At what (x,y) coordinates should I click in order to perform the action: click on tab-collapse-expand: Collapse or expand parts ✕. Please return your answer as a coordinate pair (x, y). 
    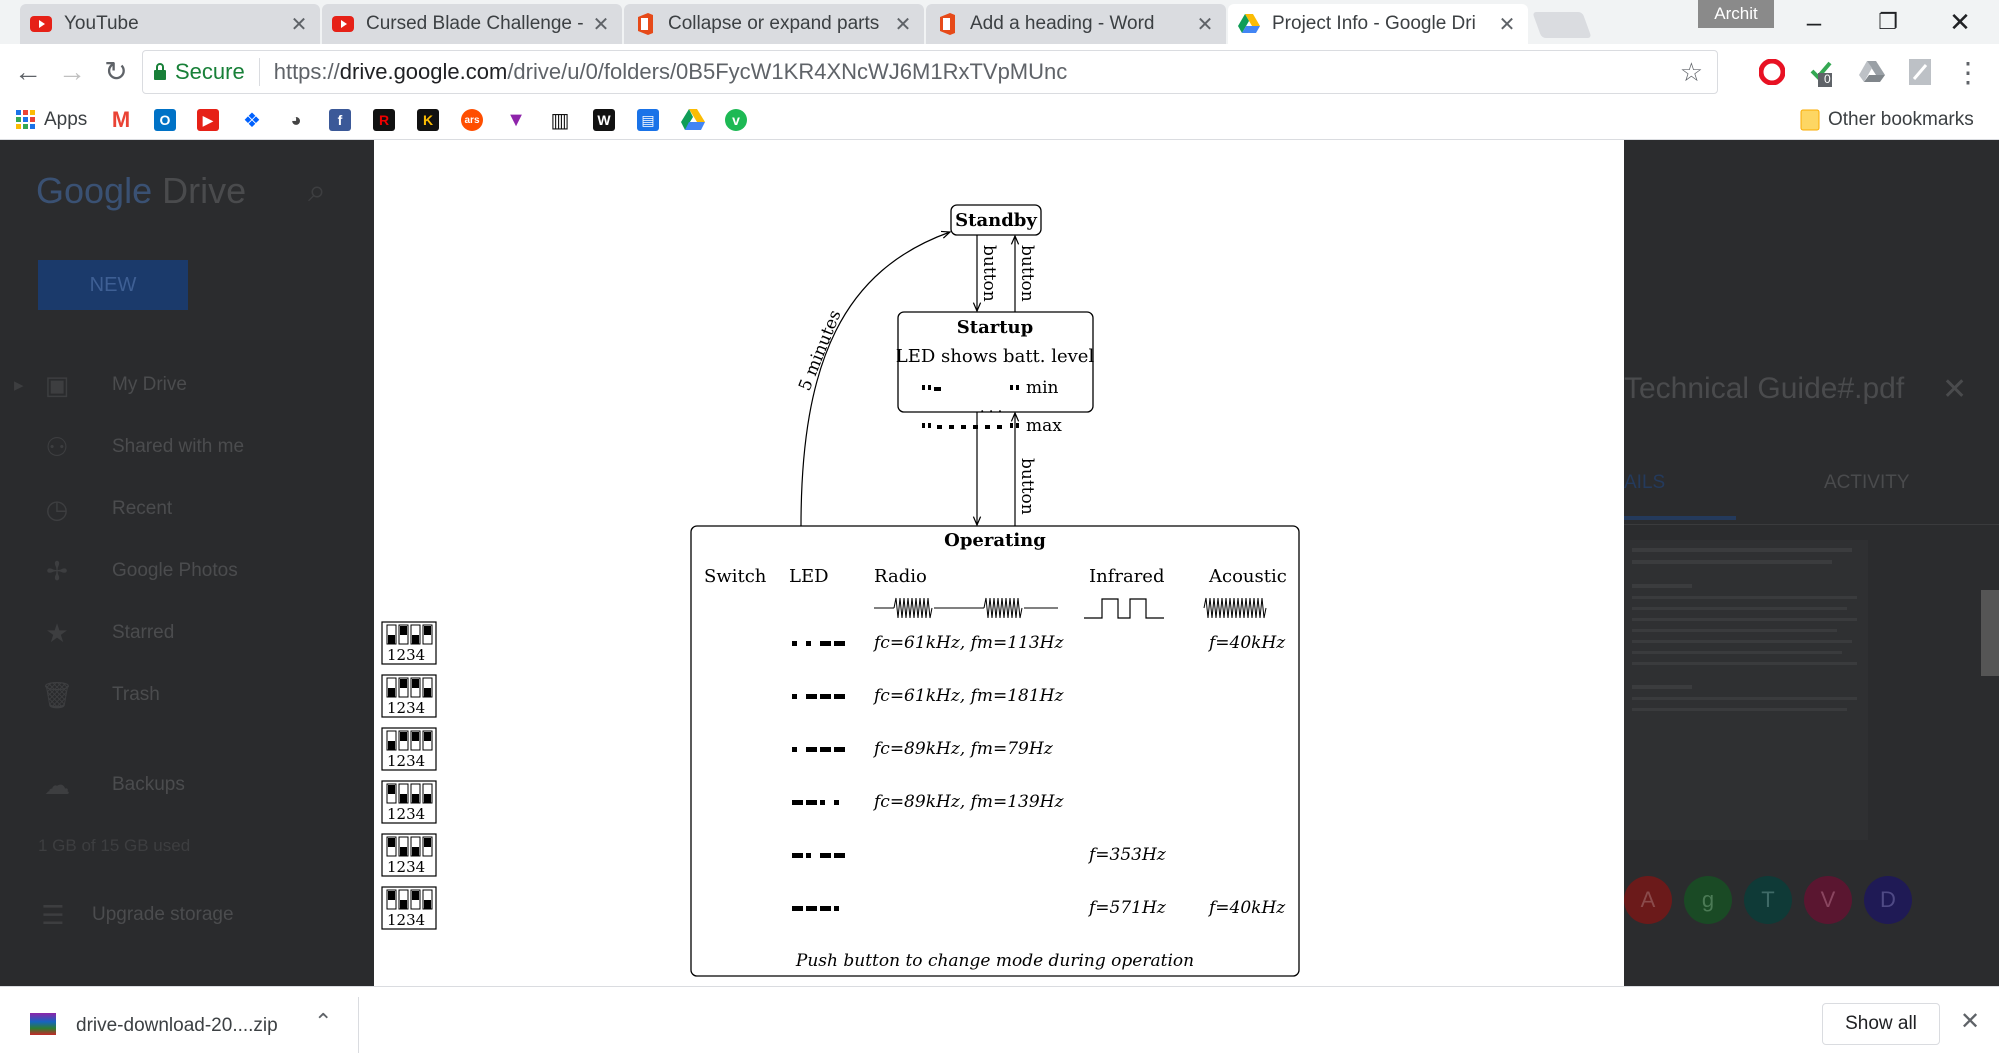
    Looking at the image, I should click on (774, 24).